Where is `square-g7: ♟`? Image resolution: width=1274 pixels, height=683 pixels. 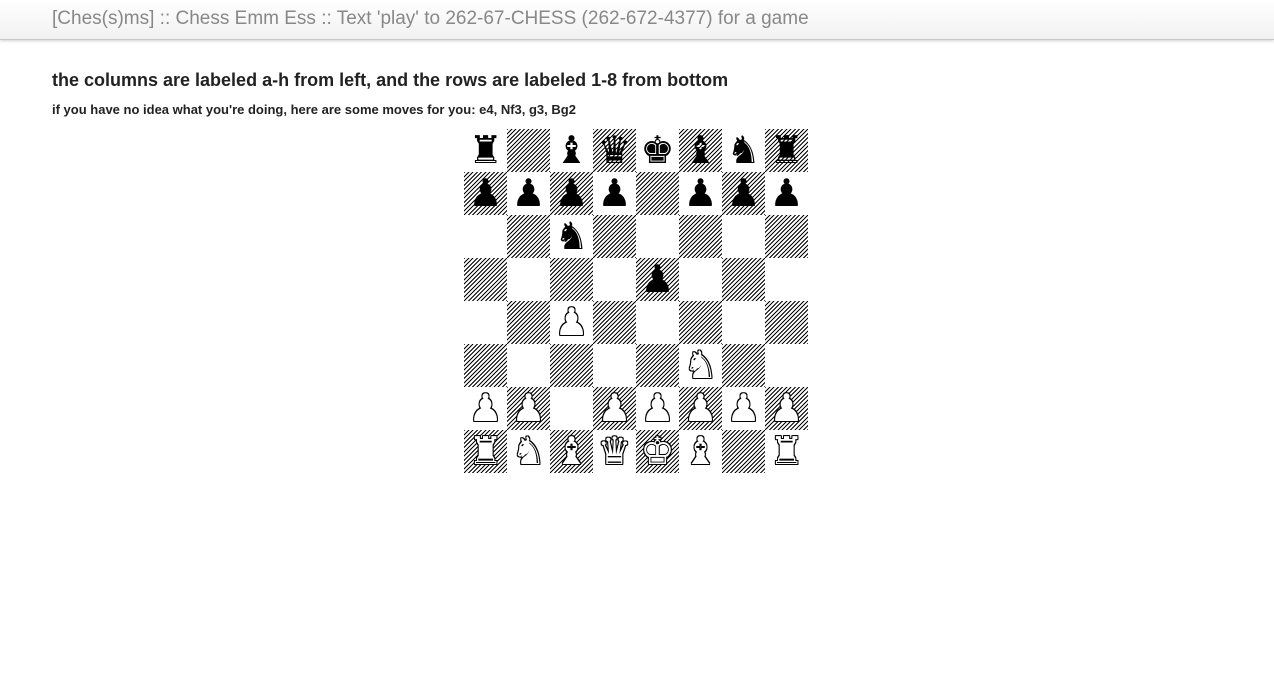 square-g7: ♟ is located at coordinates (743, 193).